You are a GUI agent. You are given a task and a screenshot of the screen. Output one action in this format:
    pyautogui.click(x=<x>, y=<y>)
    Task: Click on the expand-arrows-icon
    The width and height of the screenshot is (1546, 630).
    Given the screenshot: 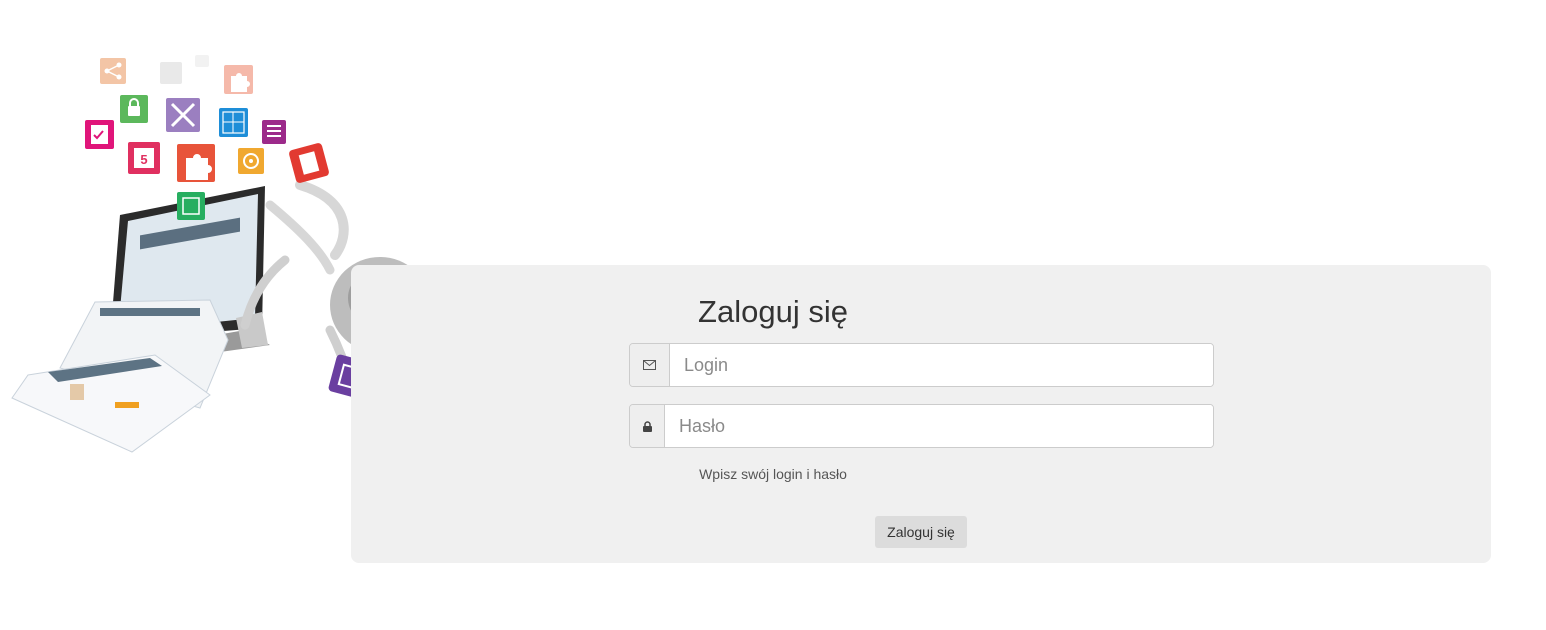 What is the action you would take?
    pyautogui.click(x=183, y=115)
    